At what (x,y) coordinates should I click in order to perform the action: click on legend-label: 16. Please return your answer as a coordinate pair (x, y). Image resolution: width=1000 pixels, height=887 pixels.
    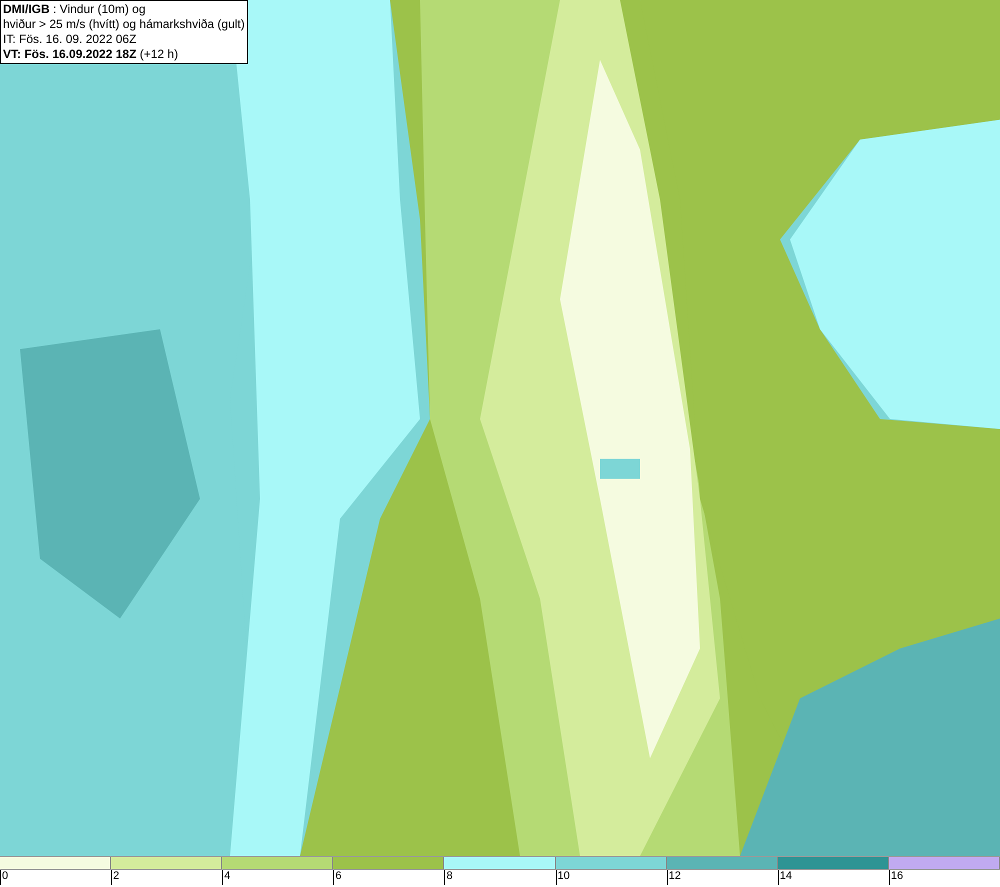
    Looking at the image, I should click on (897, 876).